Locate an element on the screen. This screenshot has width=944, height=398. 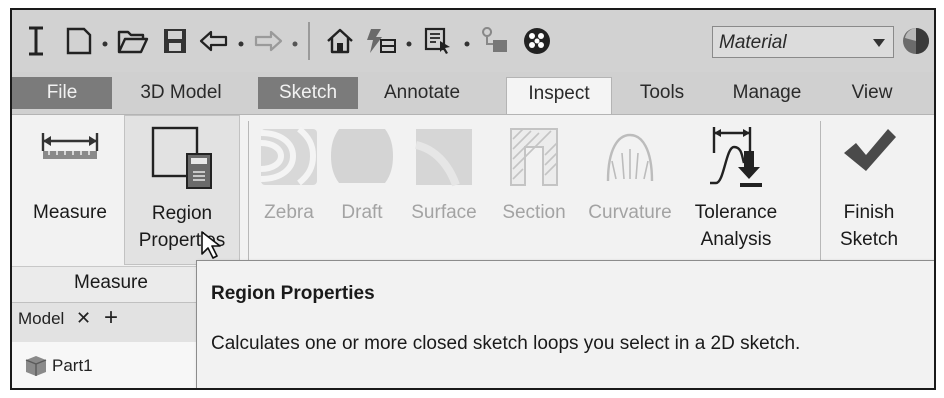
model-browser-tabs: Model ✕ + is located at coordinates (104, 322).